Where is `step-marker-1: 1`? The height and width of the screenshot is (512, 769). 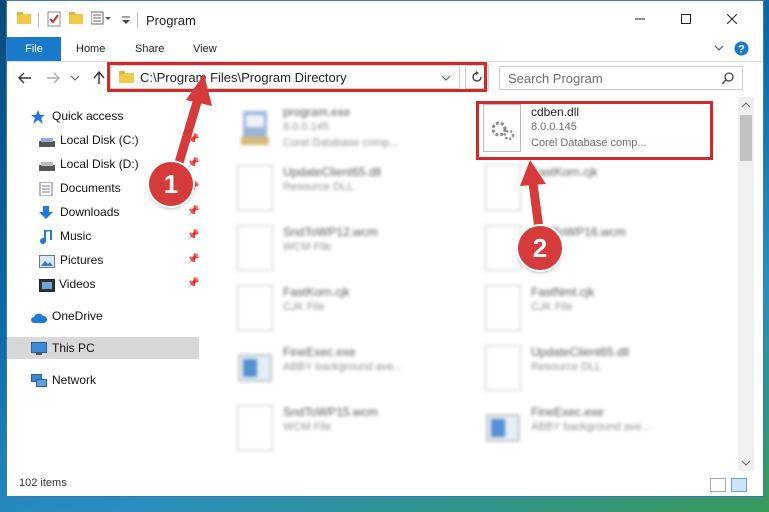 step-marker-1: 1 is located at coordinates (171, 184).